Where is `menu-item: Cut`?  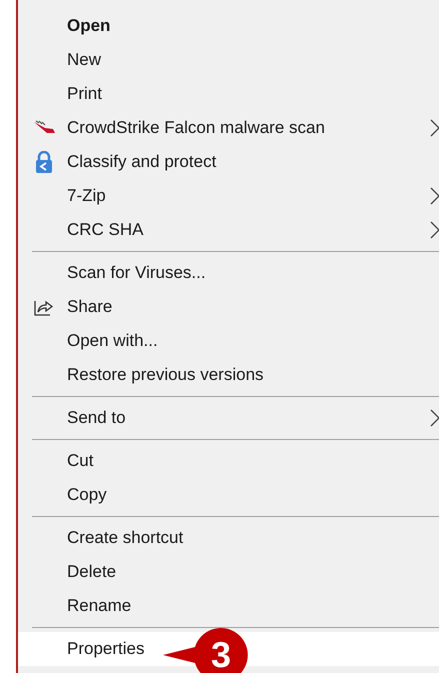
menu-item: Cut is located at coordinates (228, 461).